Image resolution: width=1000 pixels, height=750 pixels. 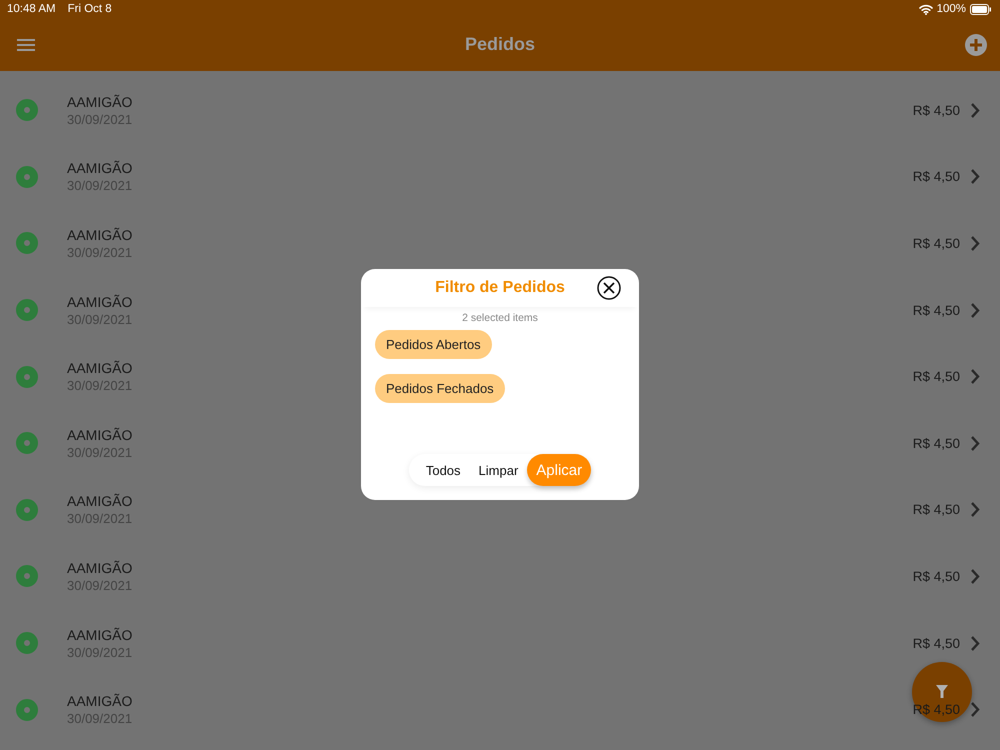 I want to click on close-button, so click(x=609, y=288).